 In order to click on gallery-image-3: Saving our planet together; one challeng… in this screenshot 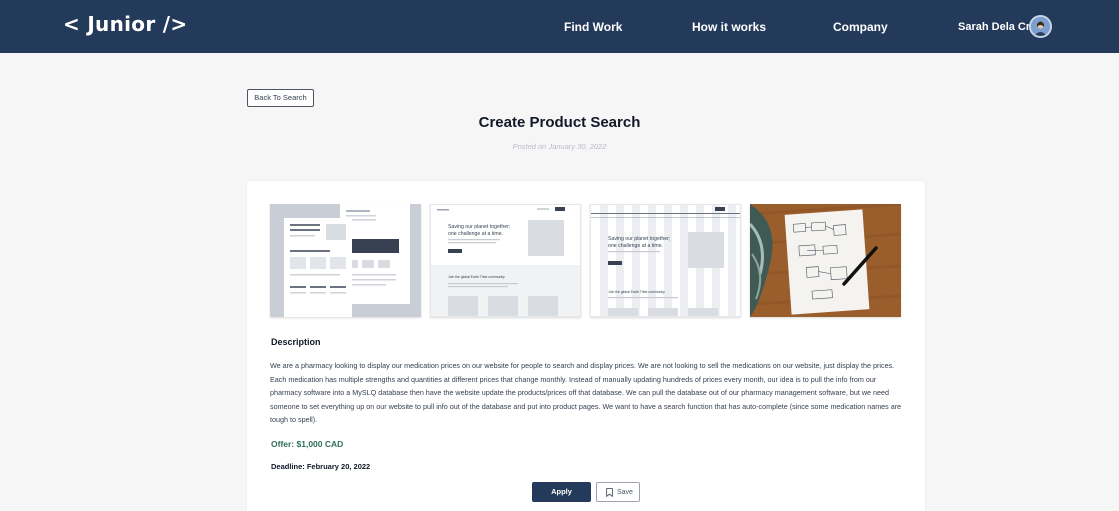, I will do `click(665, 260)`.